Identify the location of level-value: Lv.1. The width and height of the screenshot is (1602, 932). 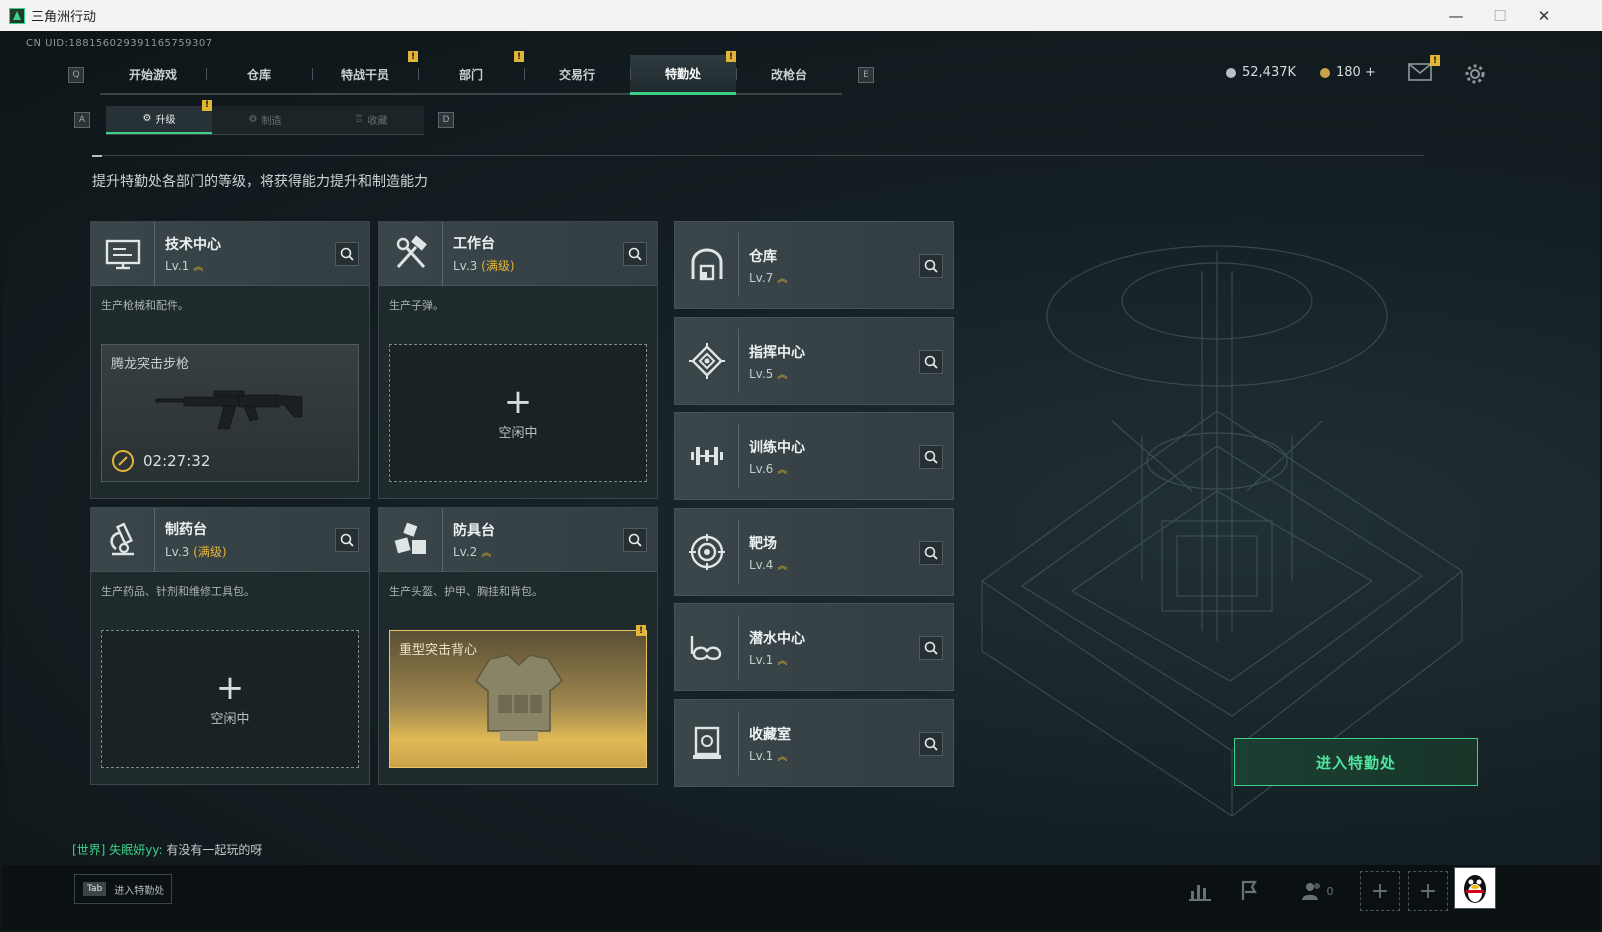
(177, 266).